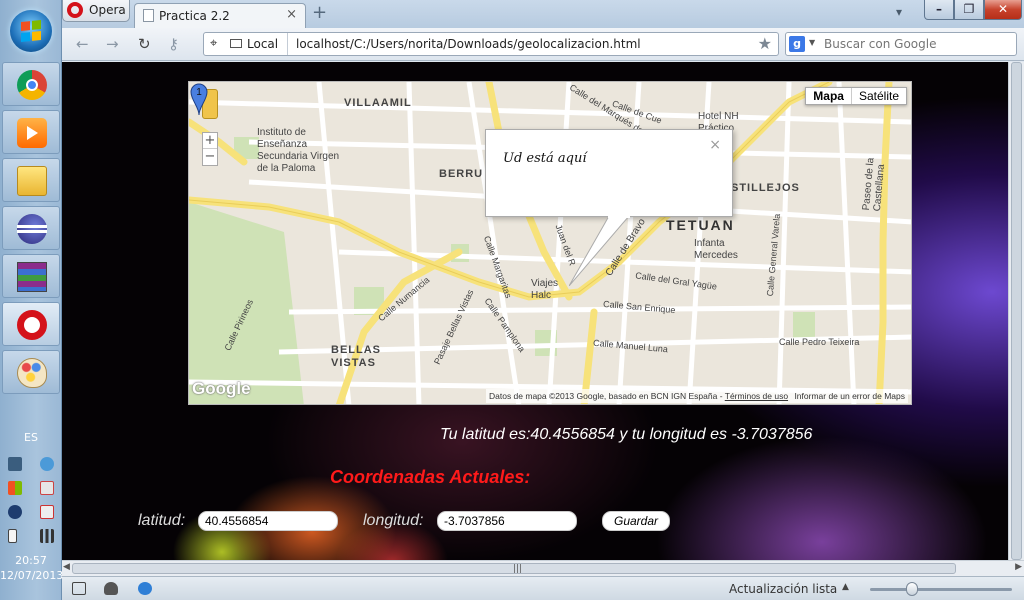  I want to click on maximize-button: ❐, so click(969, 10).